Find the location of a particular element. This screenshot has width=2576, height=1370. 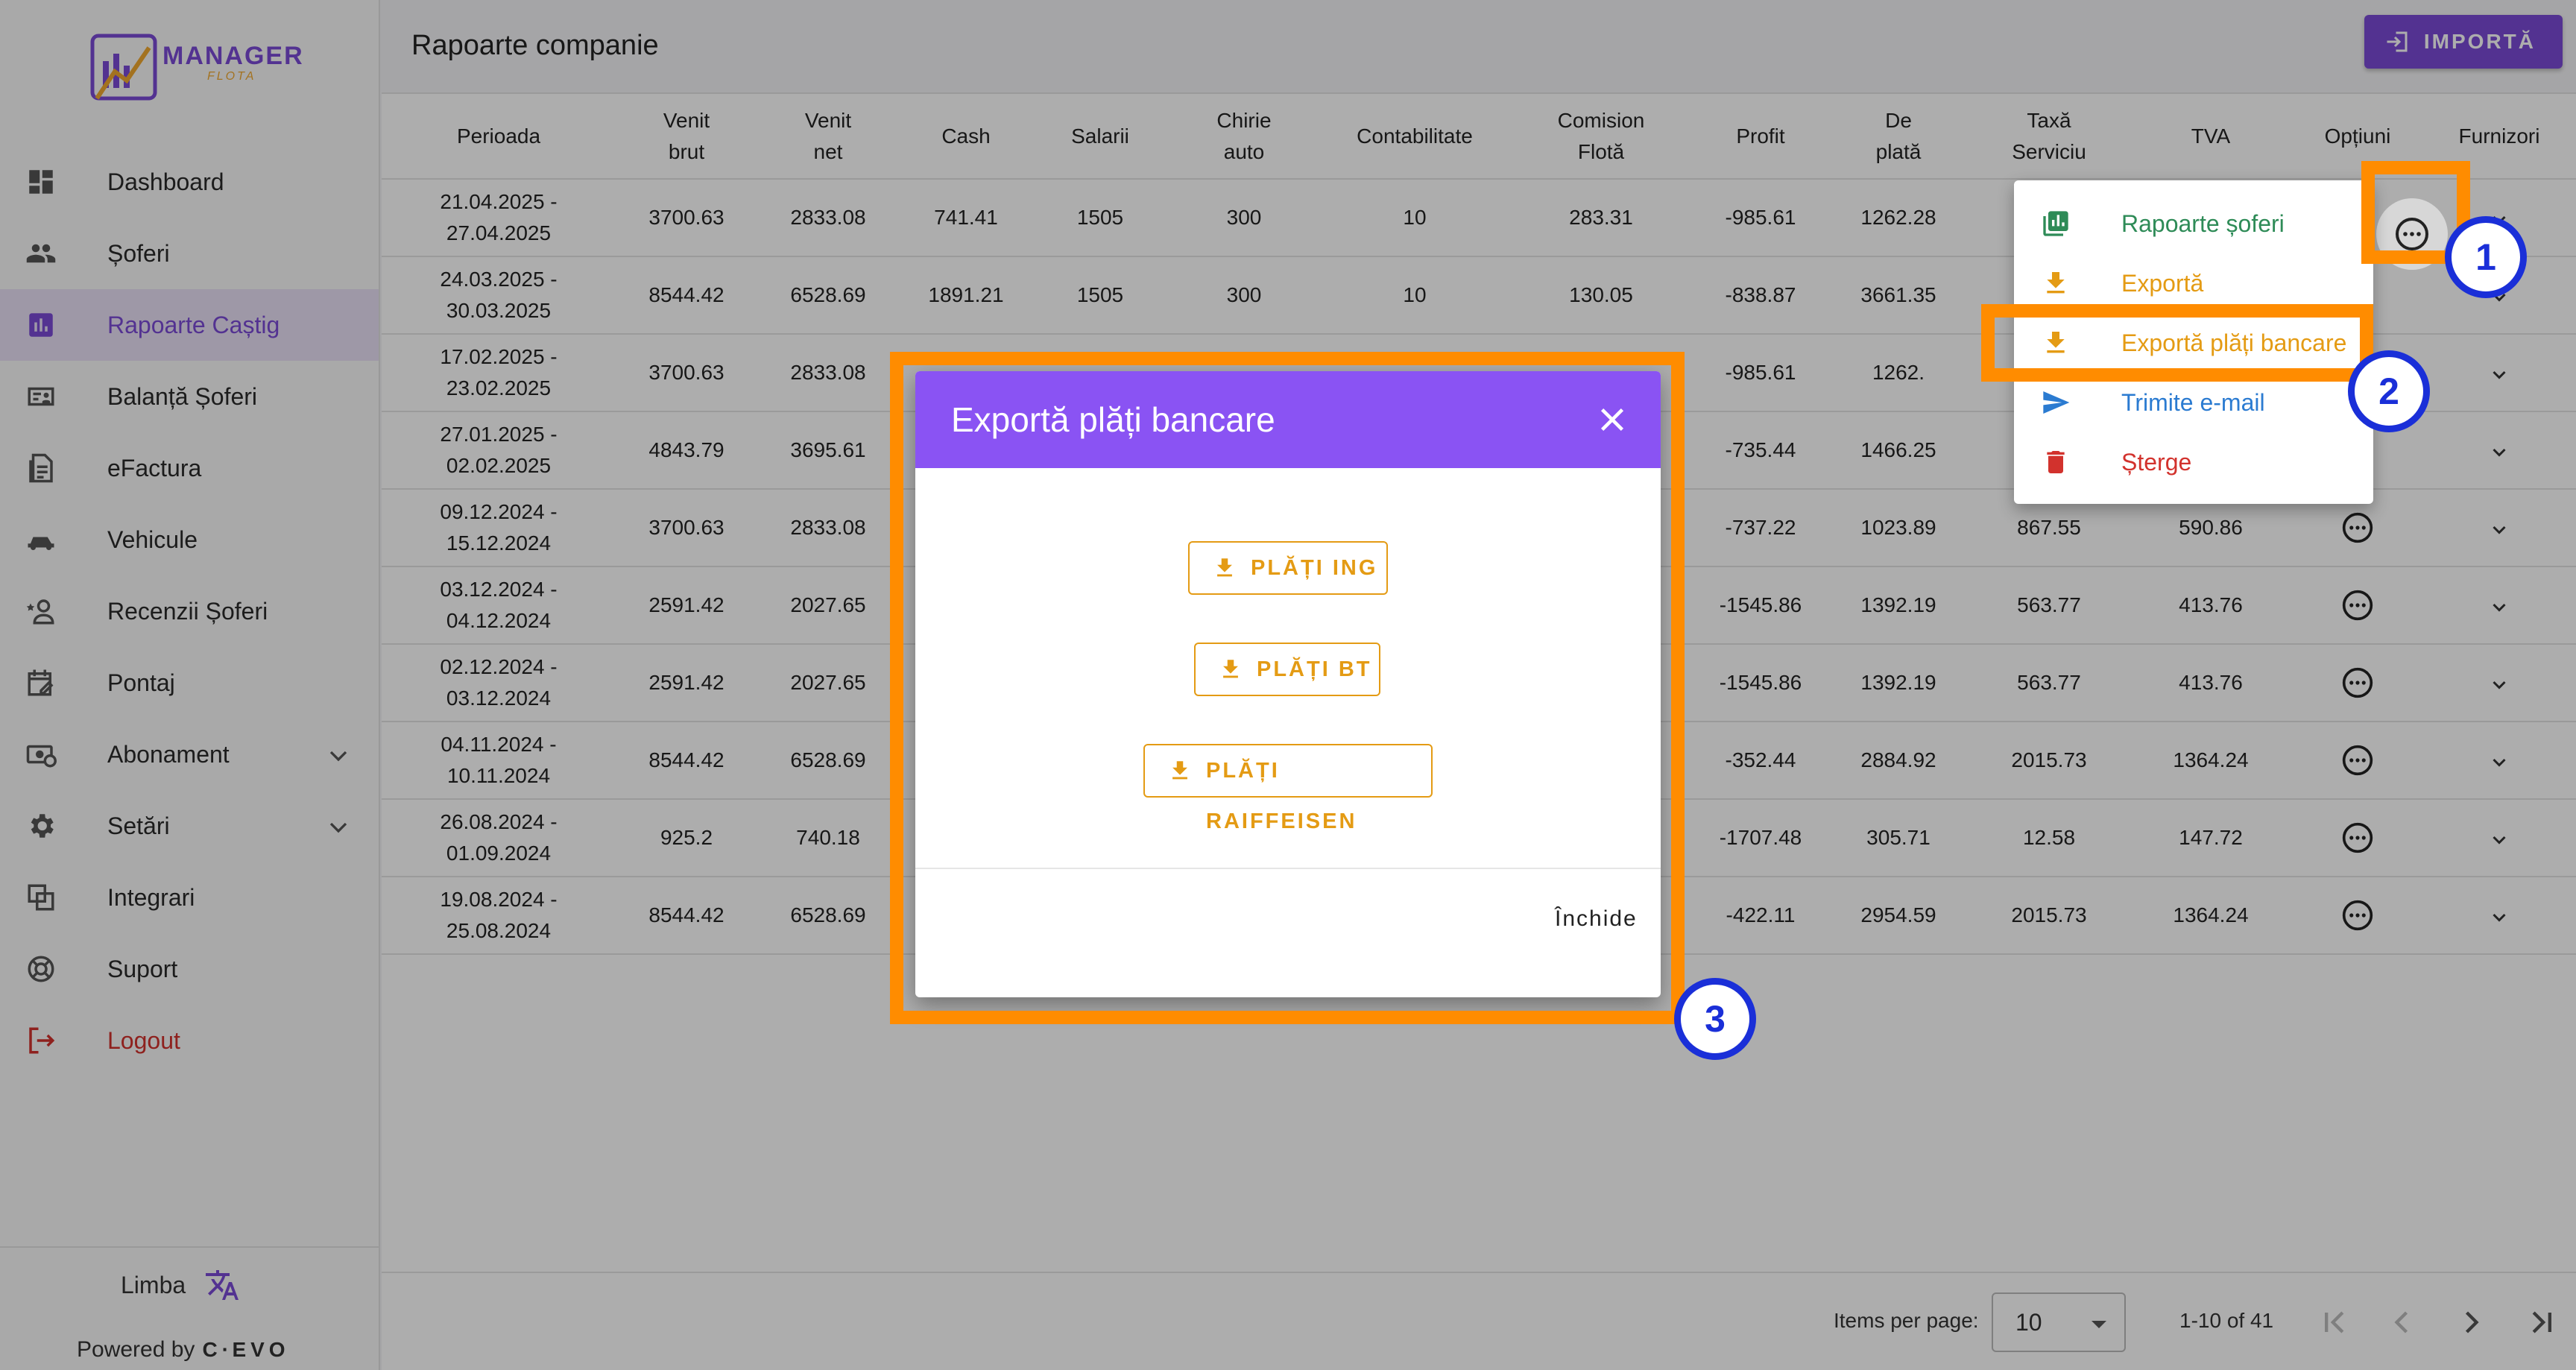

download-icon is located at coordinates (2056, 283).